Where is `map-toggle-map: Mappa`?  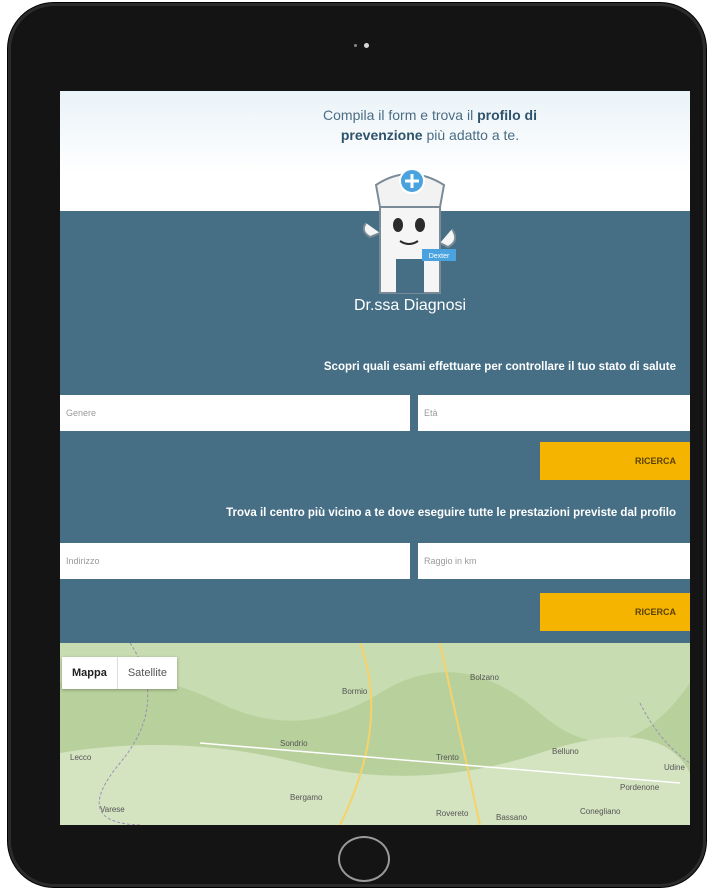 map-toggle-map: Mappa is located at coordinates (89, 673).